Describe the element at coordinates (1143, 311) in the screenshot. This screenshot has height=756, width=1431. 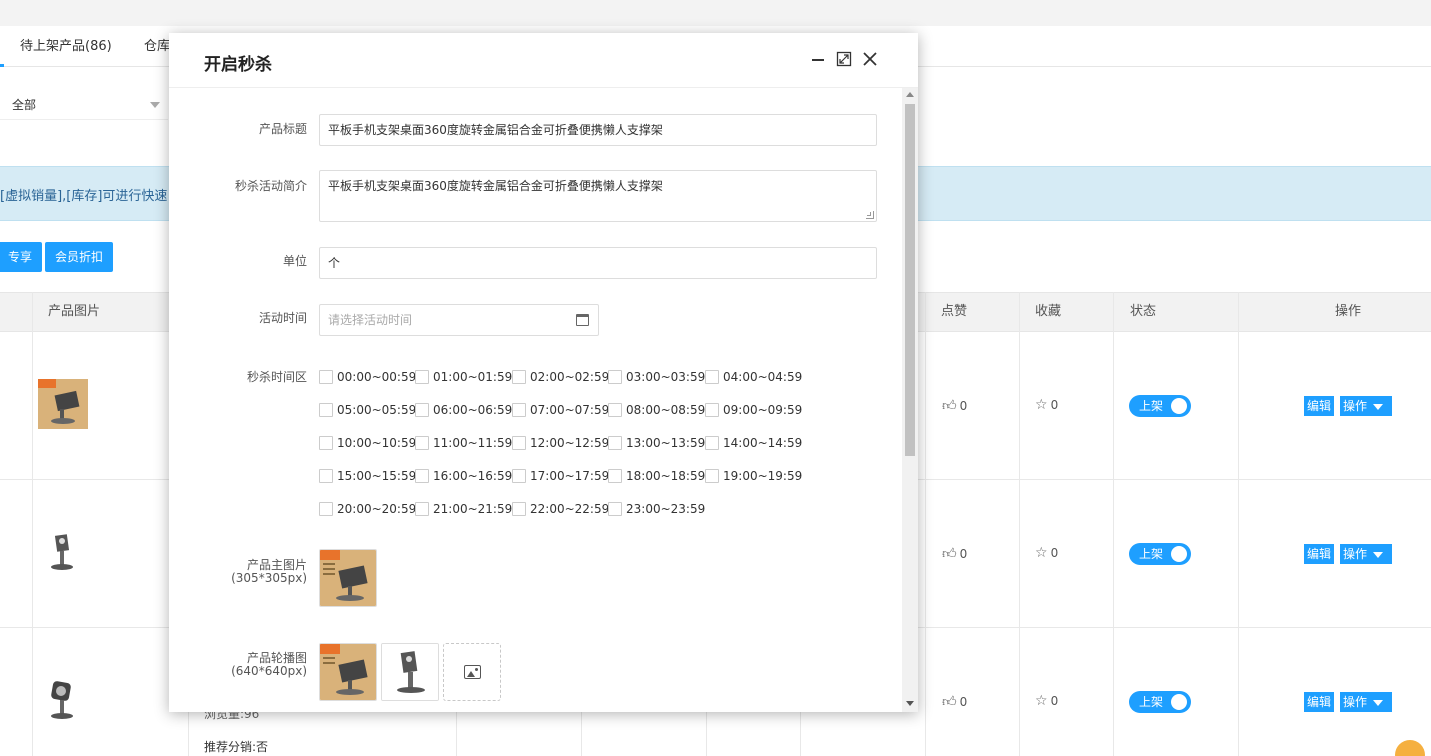
I see `th-status: 状态` at that location.